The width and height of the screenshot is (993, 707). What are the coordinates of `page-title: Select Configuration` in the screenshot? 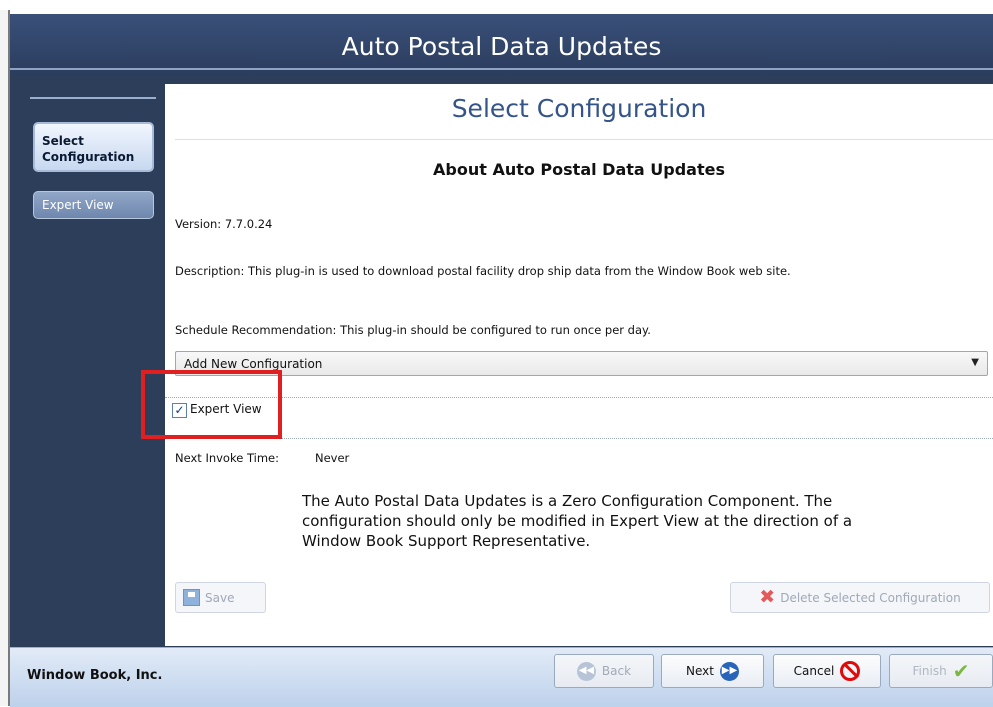 It's located at (579, 108).